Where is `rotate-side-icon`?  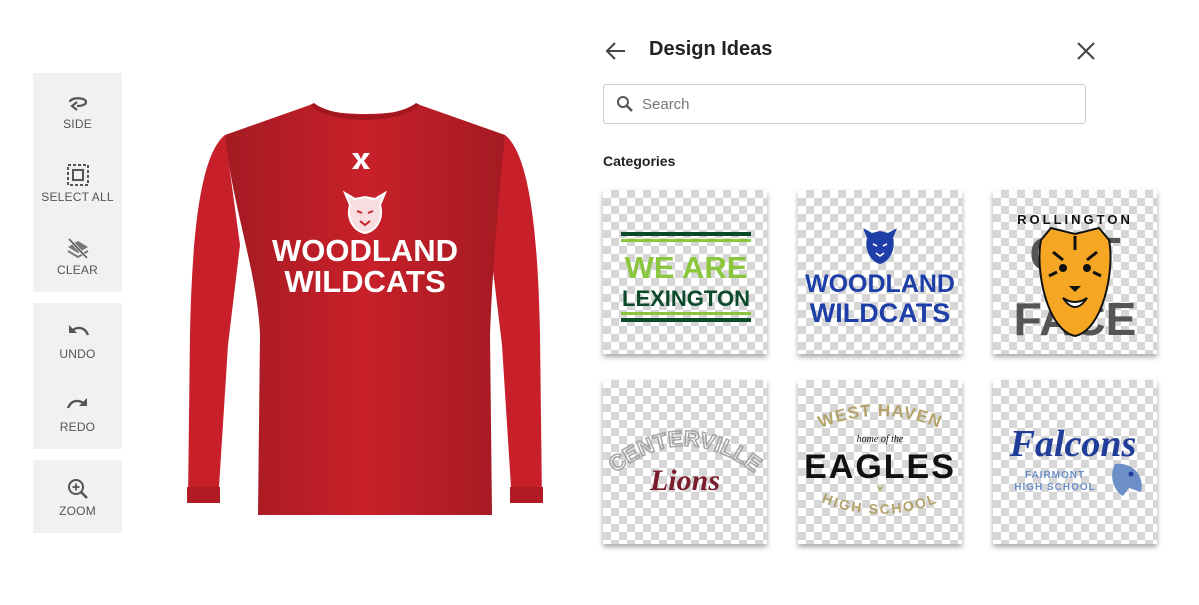
rotate-side-icon is located at coordinates (77, 104).